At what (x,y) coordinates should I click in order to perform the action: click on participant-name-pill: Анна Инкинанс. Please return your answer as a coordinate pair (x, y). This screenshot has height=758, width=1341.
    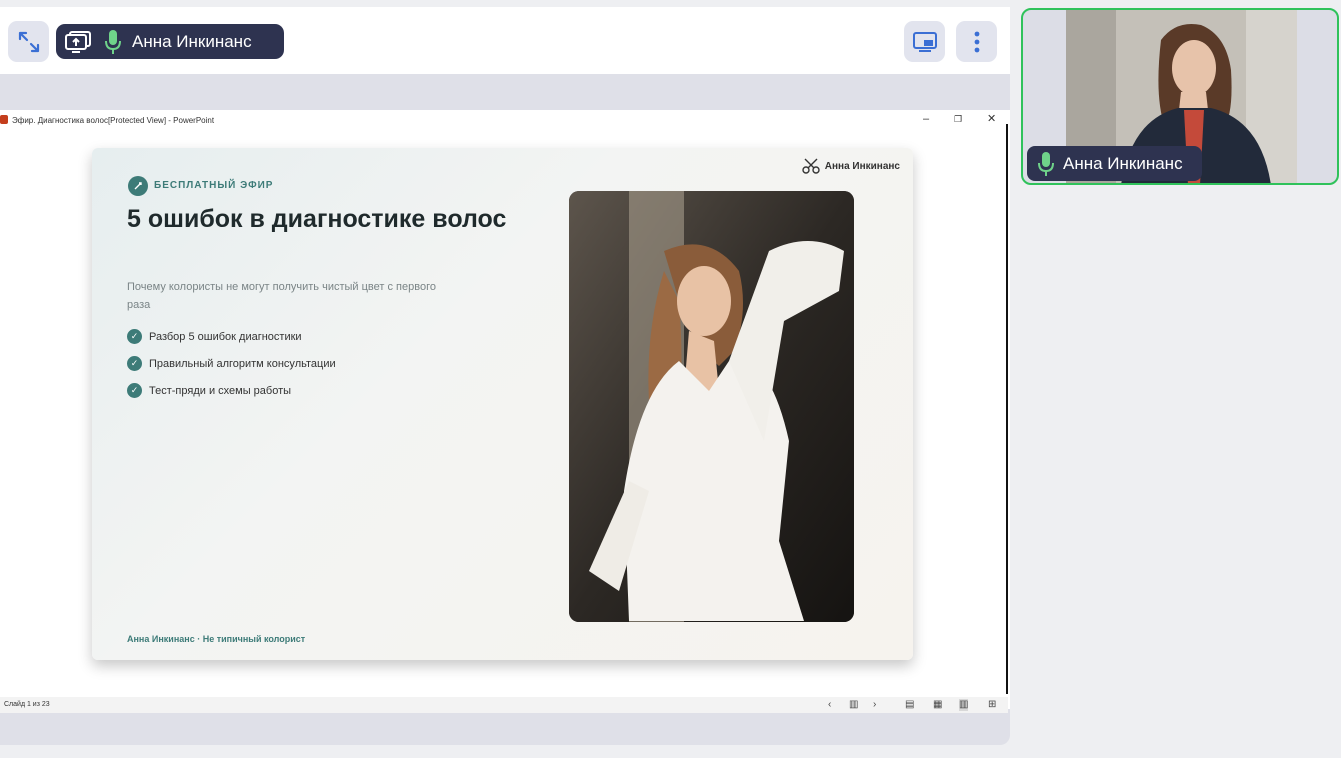
    Looking at the image, I should click on (1114, 163).